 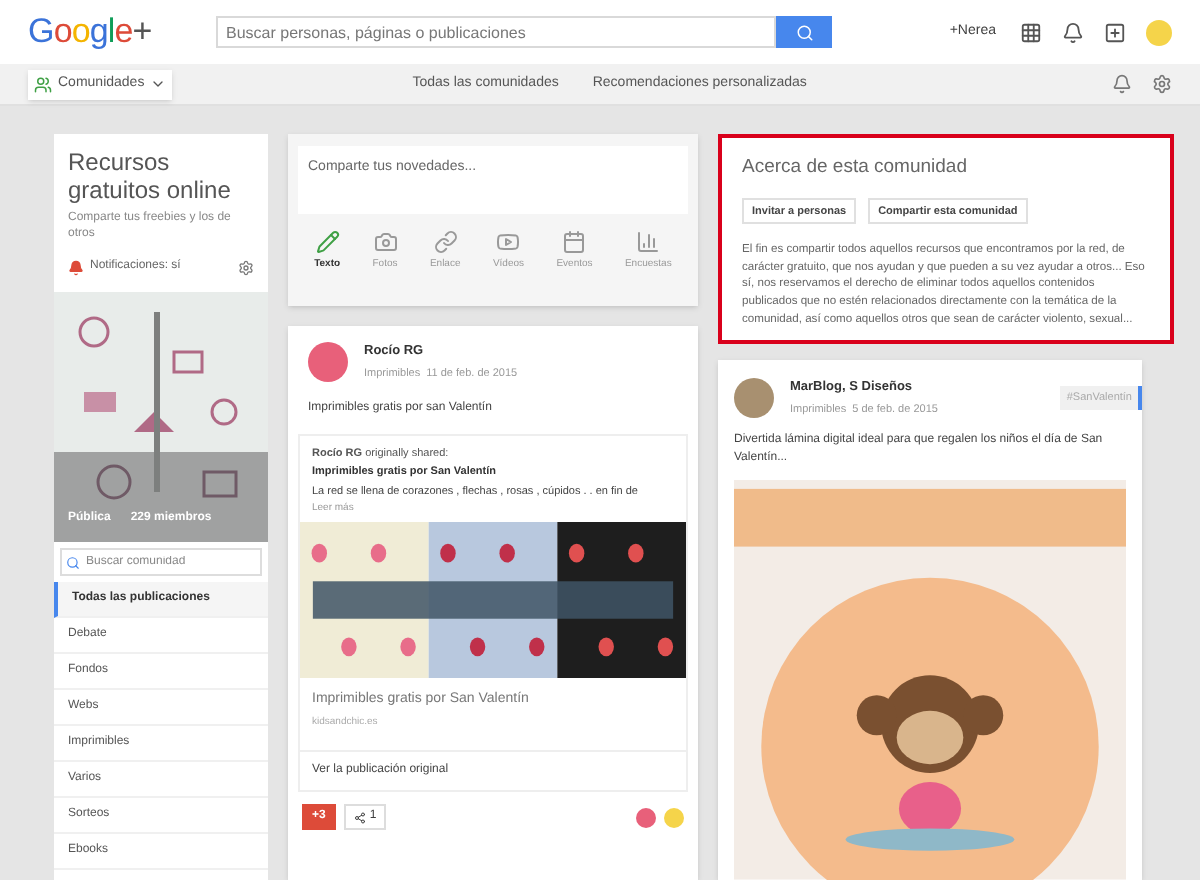 What do you see at coordinates (574, 242) in the screenshot?
I see `calendar-icon` at bounding box center [574, 242].